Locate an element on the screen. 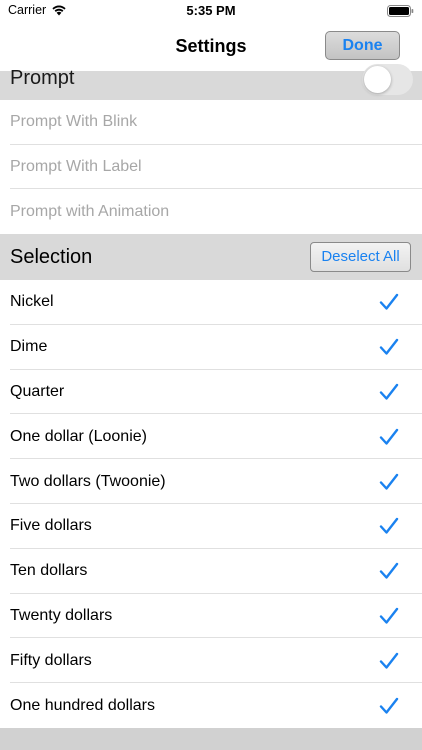  list-item-label: Quarter is located at coordinates (37, 391).